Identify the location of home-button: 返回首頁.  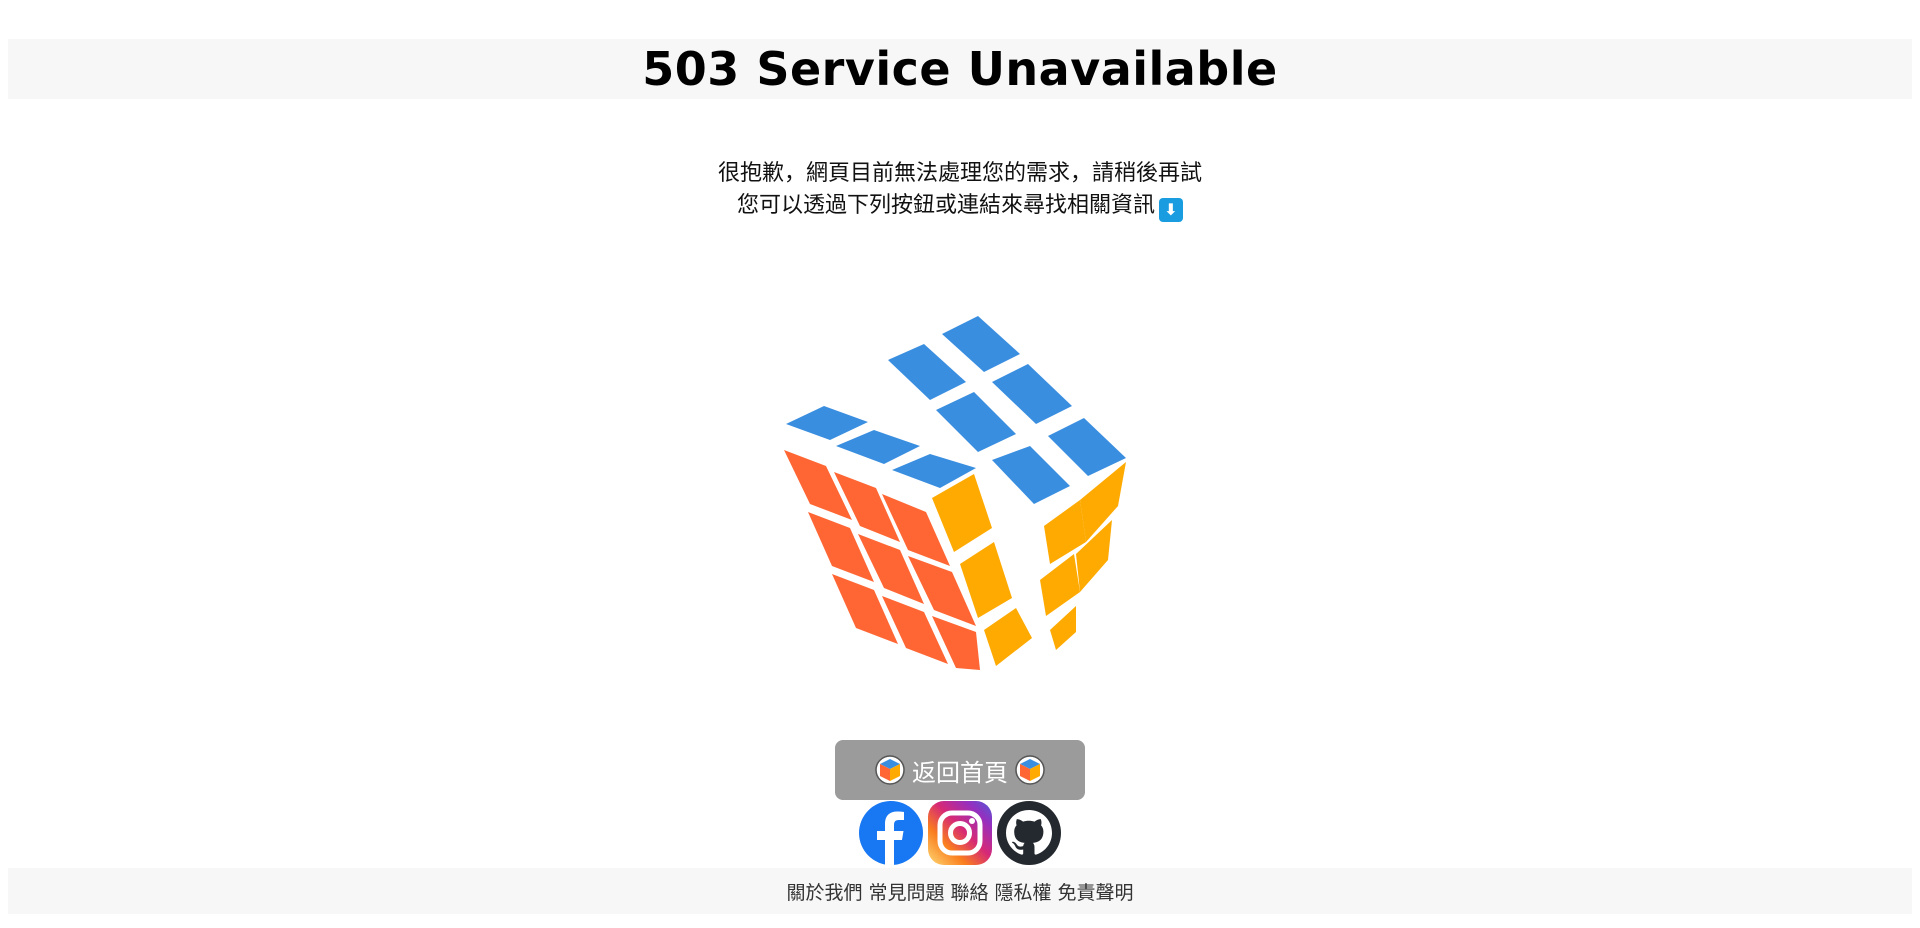
(960, 770).